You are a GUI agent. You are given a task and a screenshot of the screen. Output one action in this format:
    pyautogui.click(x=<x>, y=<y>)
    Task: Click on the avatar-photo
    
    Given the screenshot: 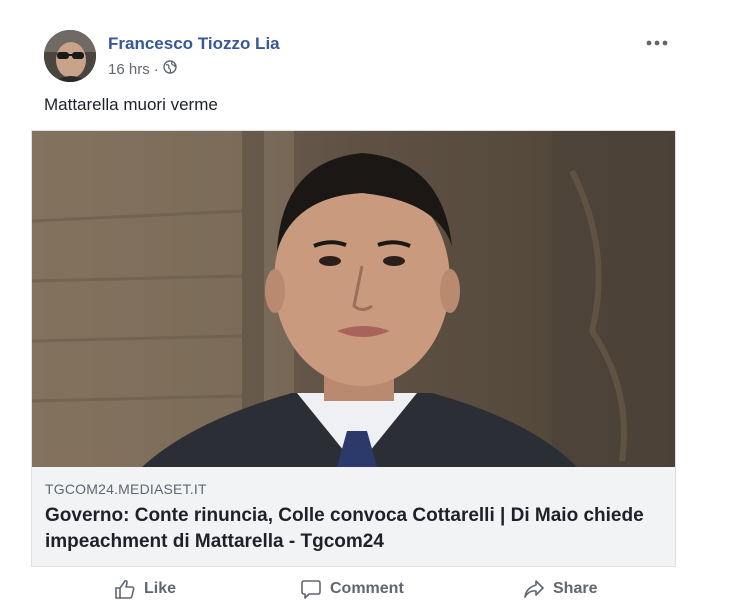 What is the action you would take?
    pyautogui.click(x=70, y=56)
    